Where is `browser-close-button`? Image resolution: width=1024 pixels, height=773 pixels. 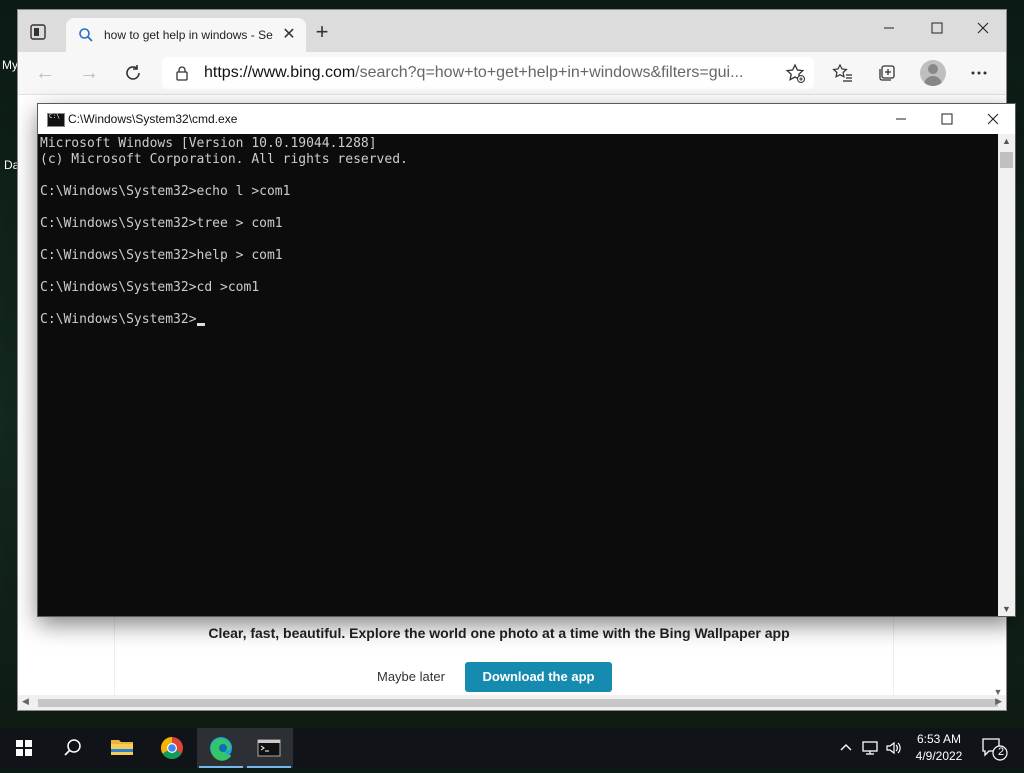
browser-close-button is located at coordinates (983, 28).